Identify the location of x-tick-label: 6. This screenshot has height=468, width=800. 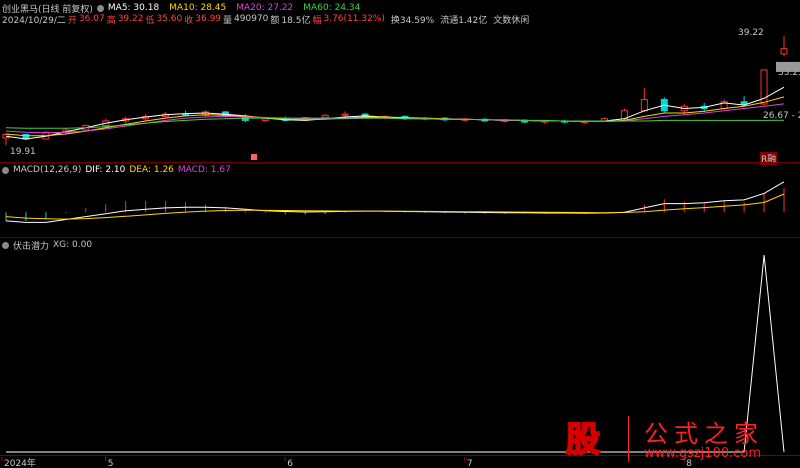
(290, 463).